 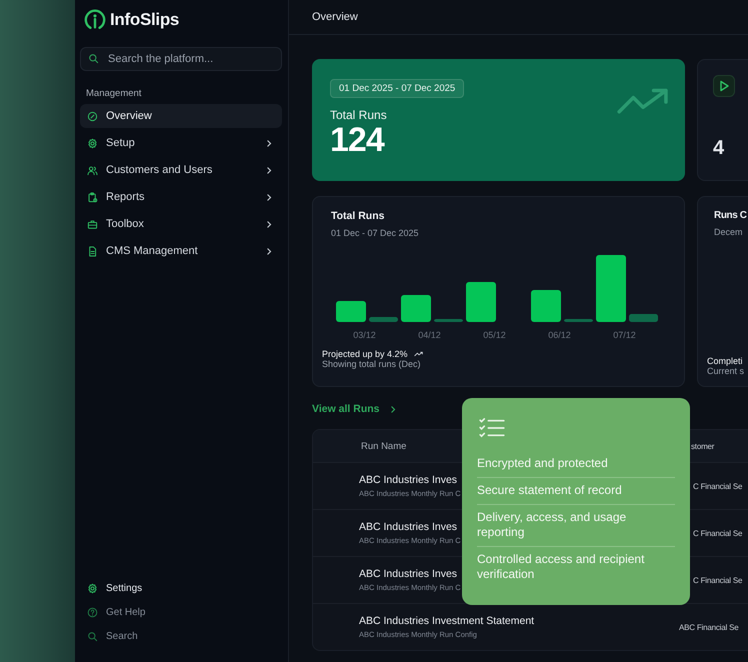 What do you see at coordinates (728, 232) in the screenshot?
I see `card-subtitle: Decem` at bounding box center [728, 232].